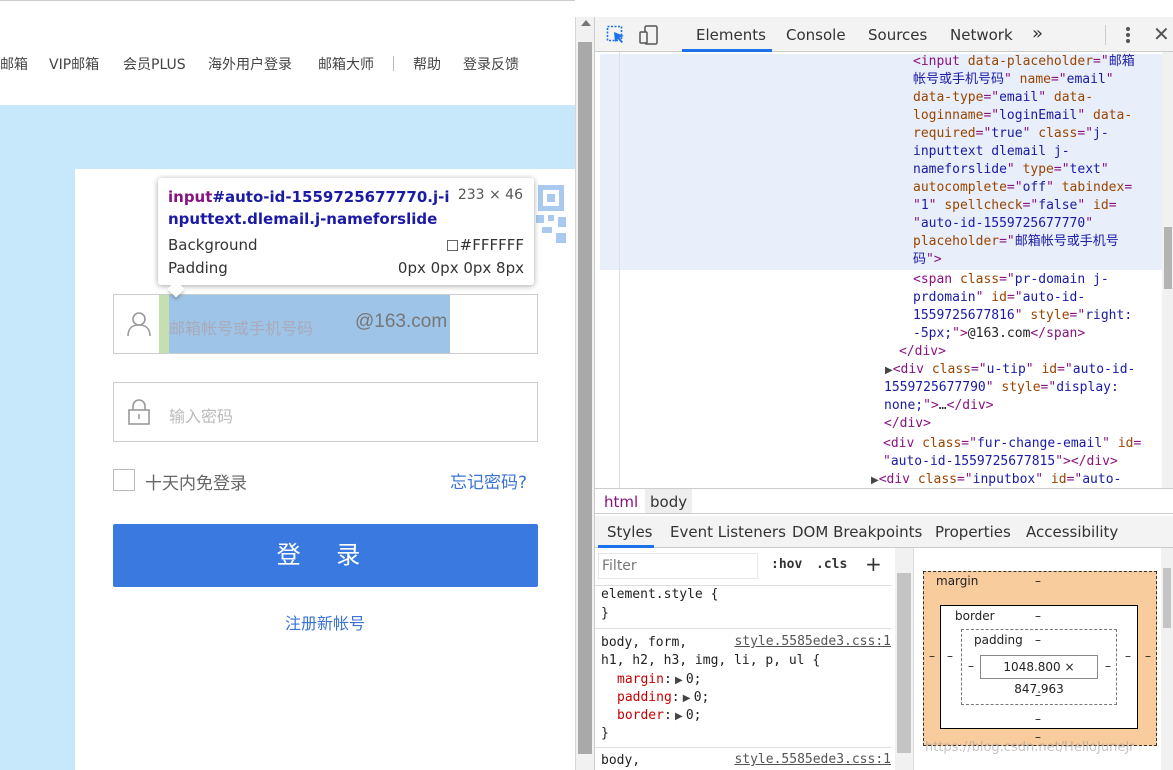  I want to click on dom-line: "auto-id-1559725677770", so click(1003, 224).